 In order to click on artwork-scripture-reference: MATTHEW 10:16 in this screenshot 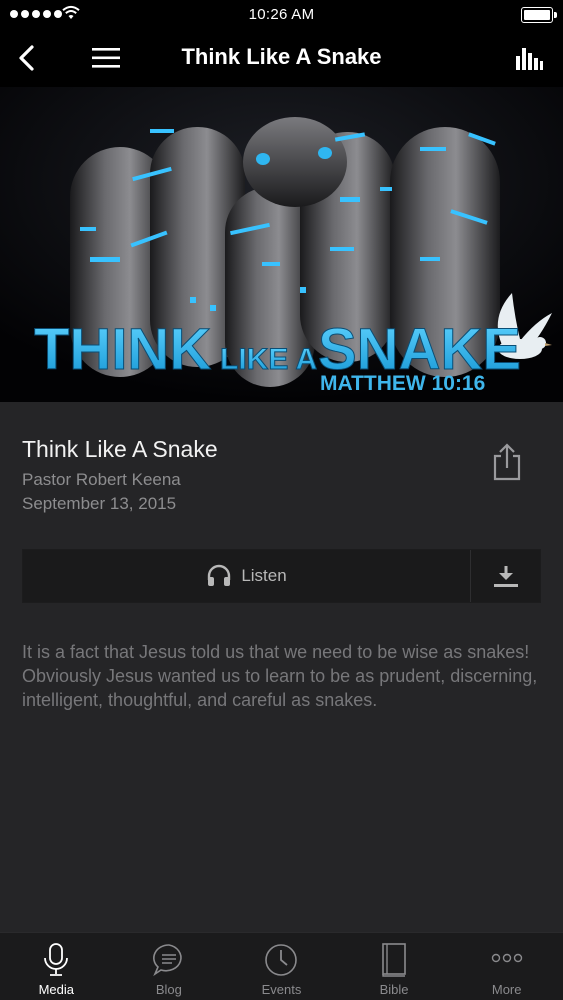, I will do `click(402, 383)`.